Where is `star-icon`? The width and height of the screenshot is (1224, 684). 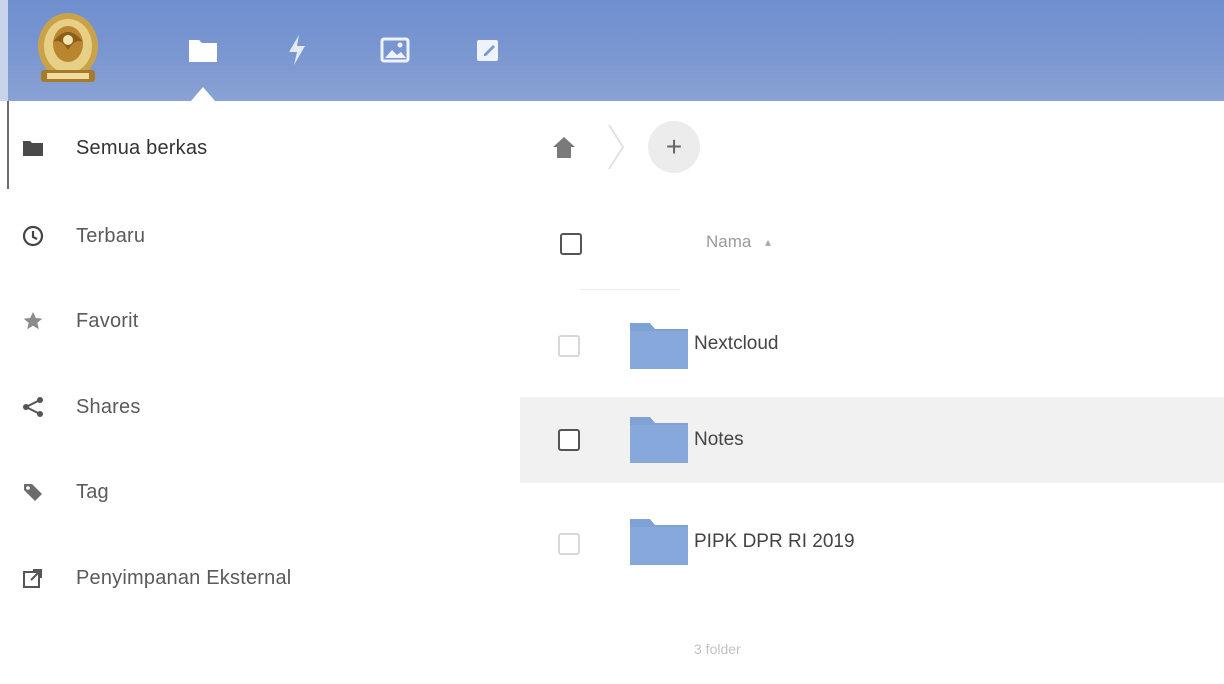 star-icon is located at coordinates (33, 321).